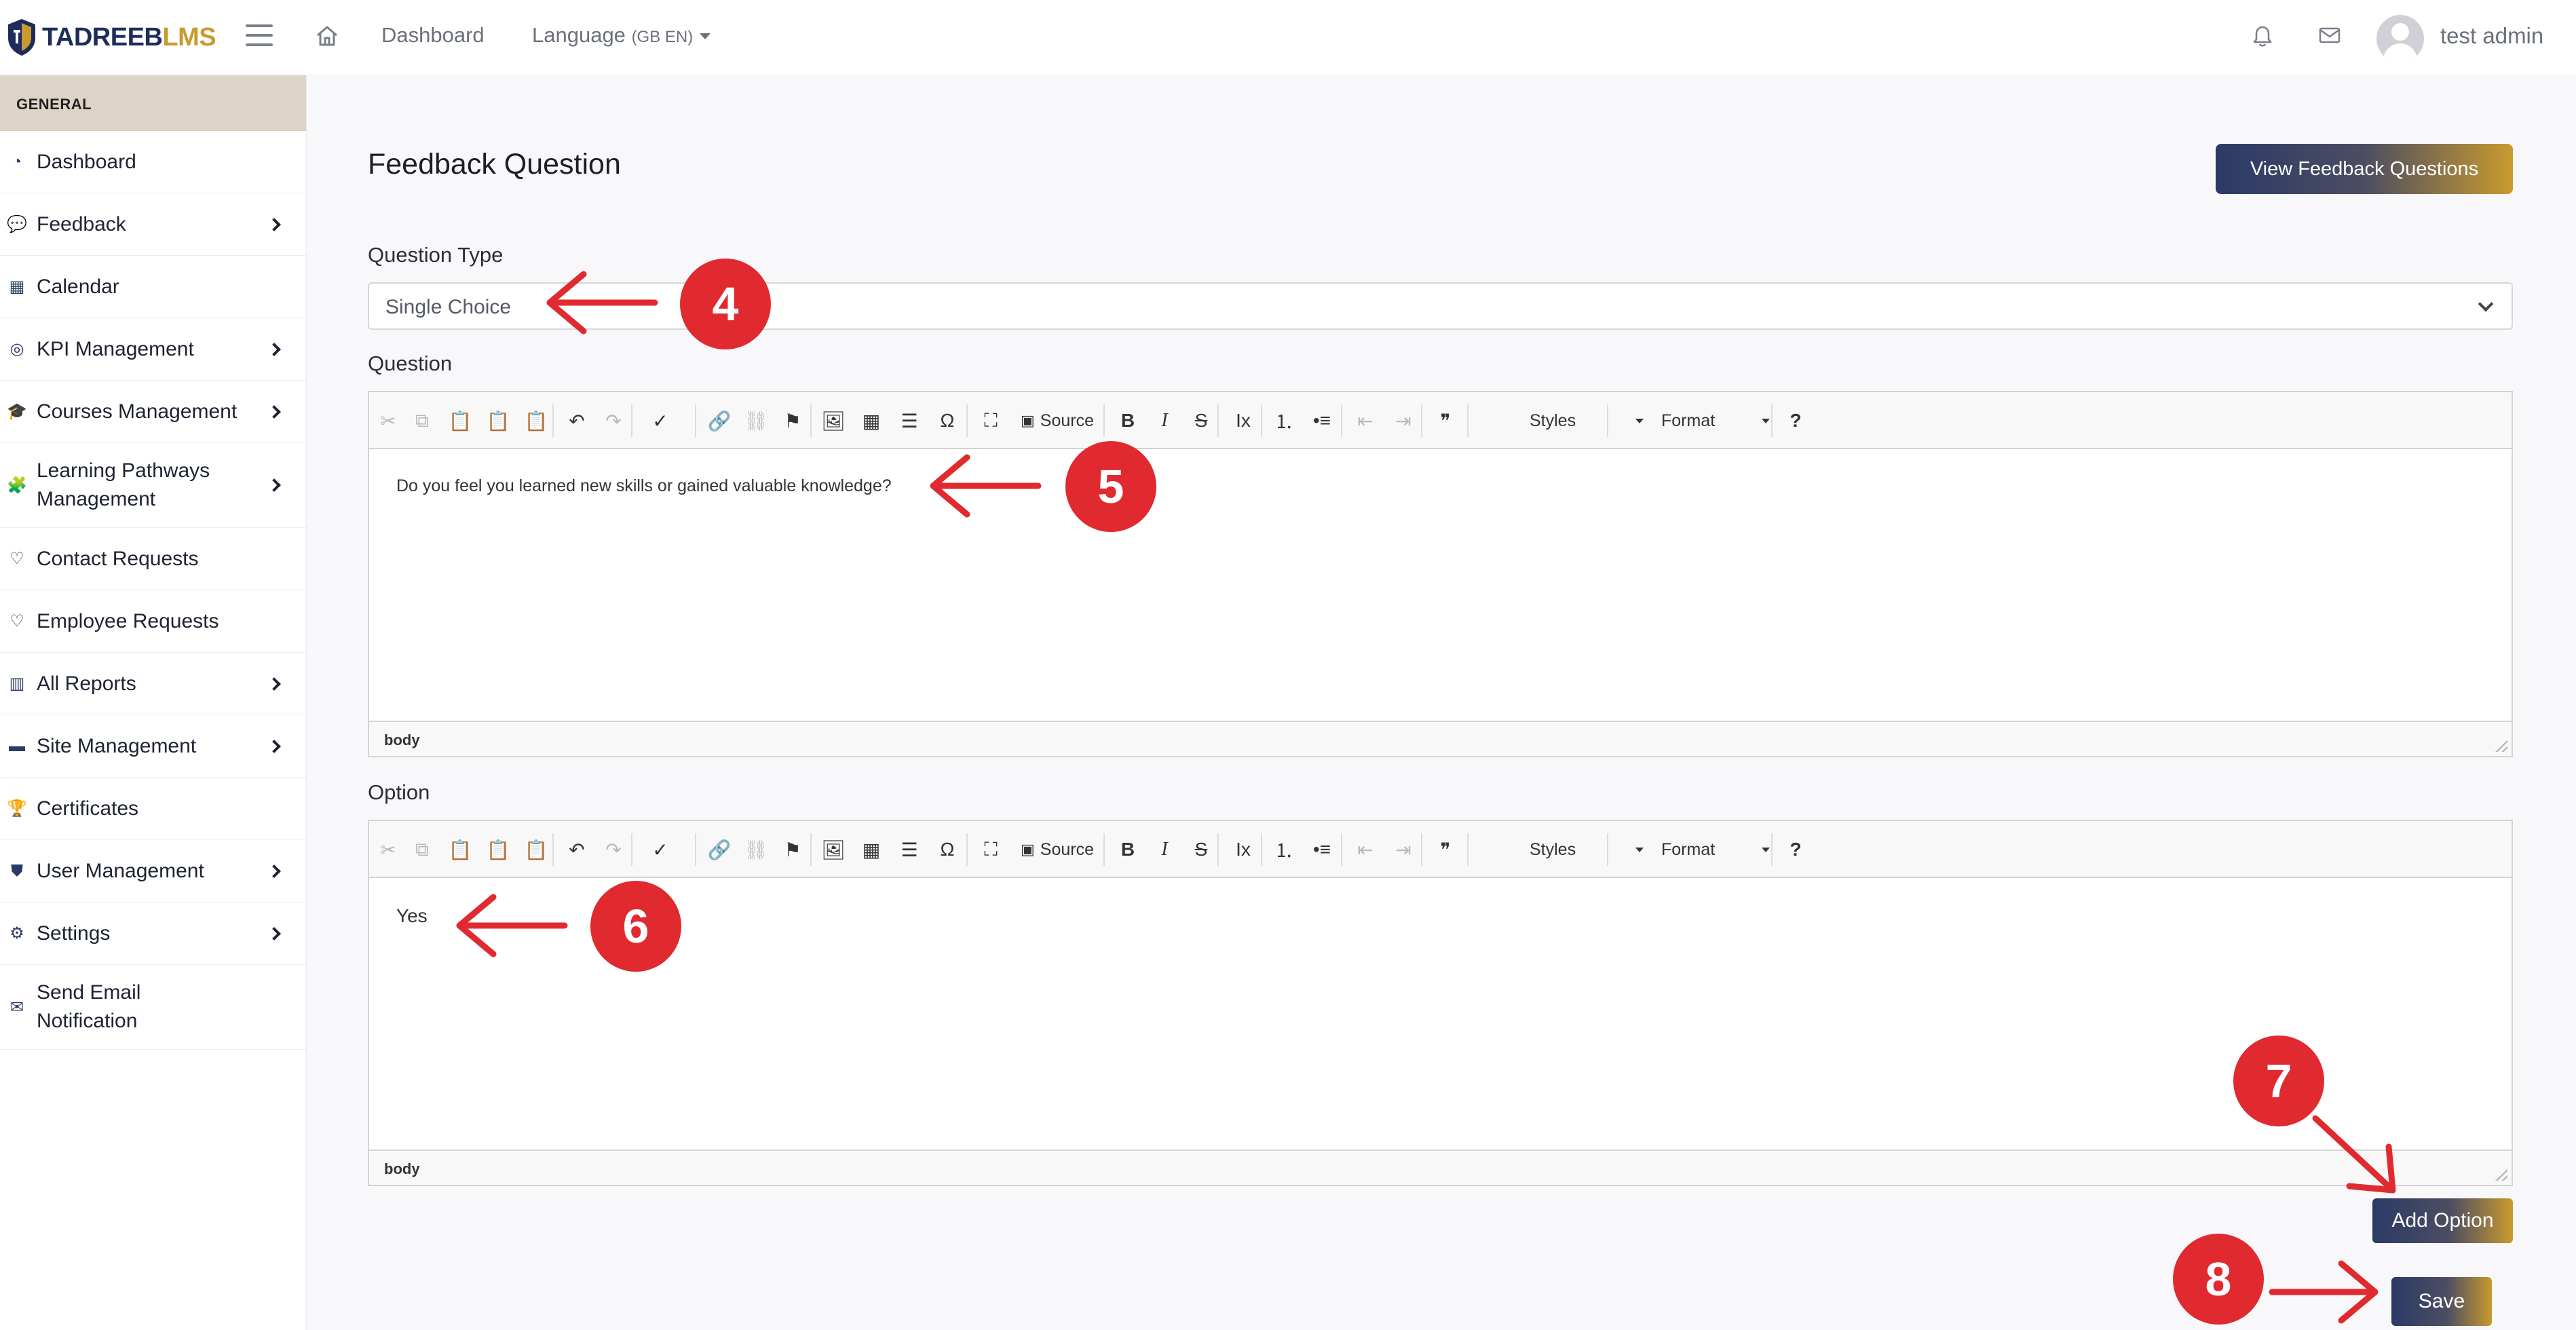 Image resolution: width=2576 pixels, height=1330 pixels. I want to click on sidebar-item-kpi-management: ◎ KPI Management, so click(153, 349).